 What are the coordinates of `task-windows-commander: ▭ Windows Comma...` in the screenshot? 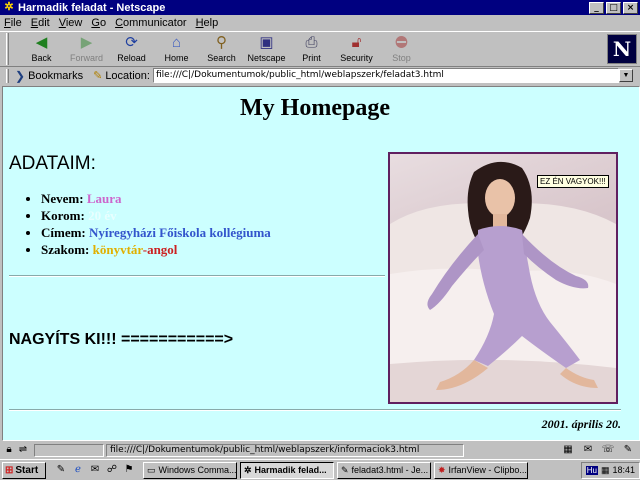 It's located at (190, 470).